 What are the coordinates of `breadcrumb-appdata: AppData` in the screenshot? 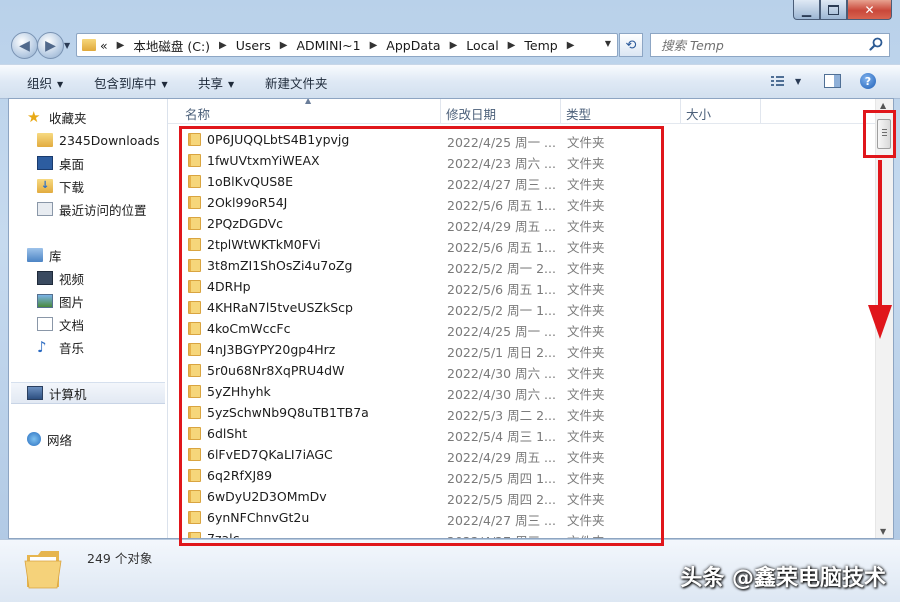 It's located at (413, 45).